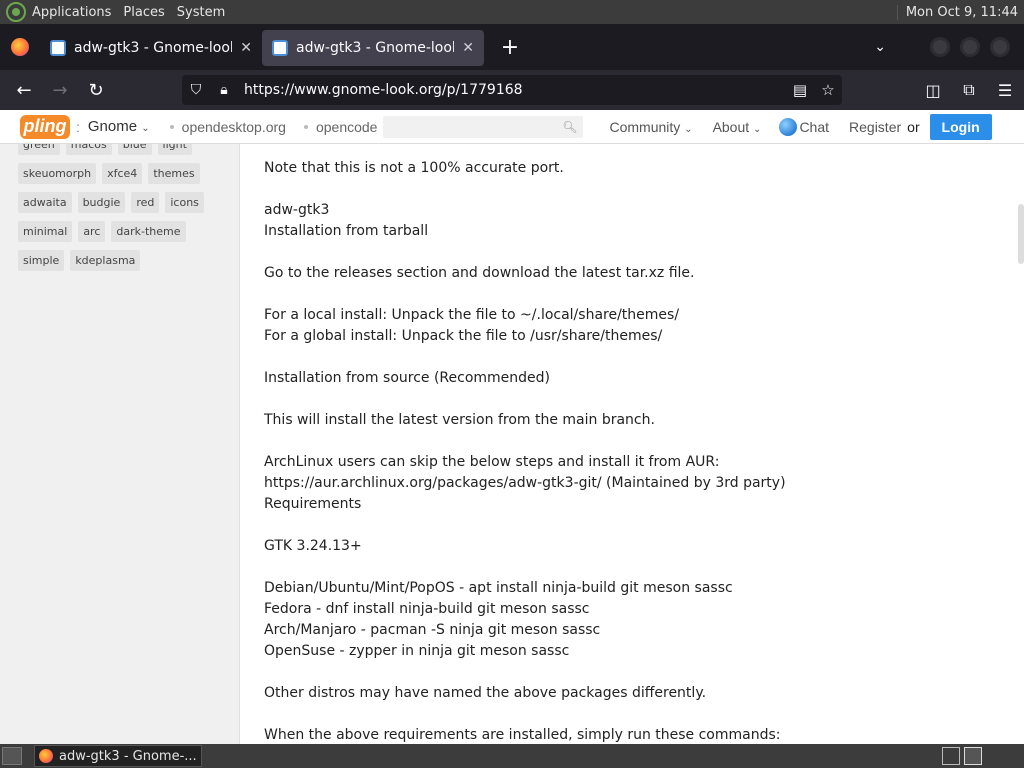 This screenshot has width=1024, height=768. Describe the element at coordinates (224, 90) in the screenshot. I see `lock-icon: 🔒︎` at that location.